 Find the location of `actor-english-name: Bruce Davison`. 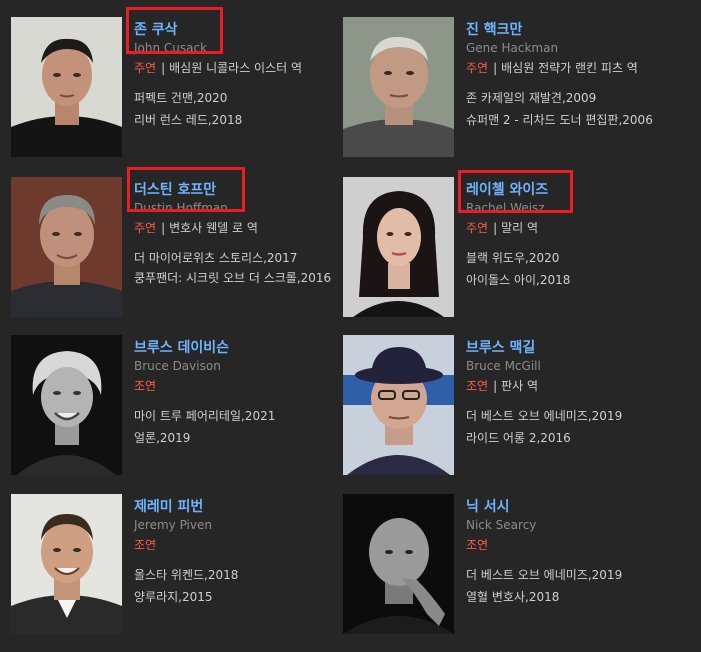

actor-english-name: Bruce Davison is located at coordinates (177, 366).